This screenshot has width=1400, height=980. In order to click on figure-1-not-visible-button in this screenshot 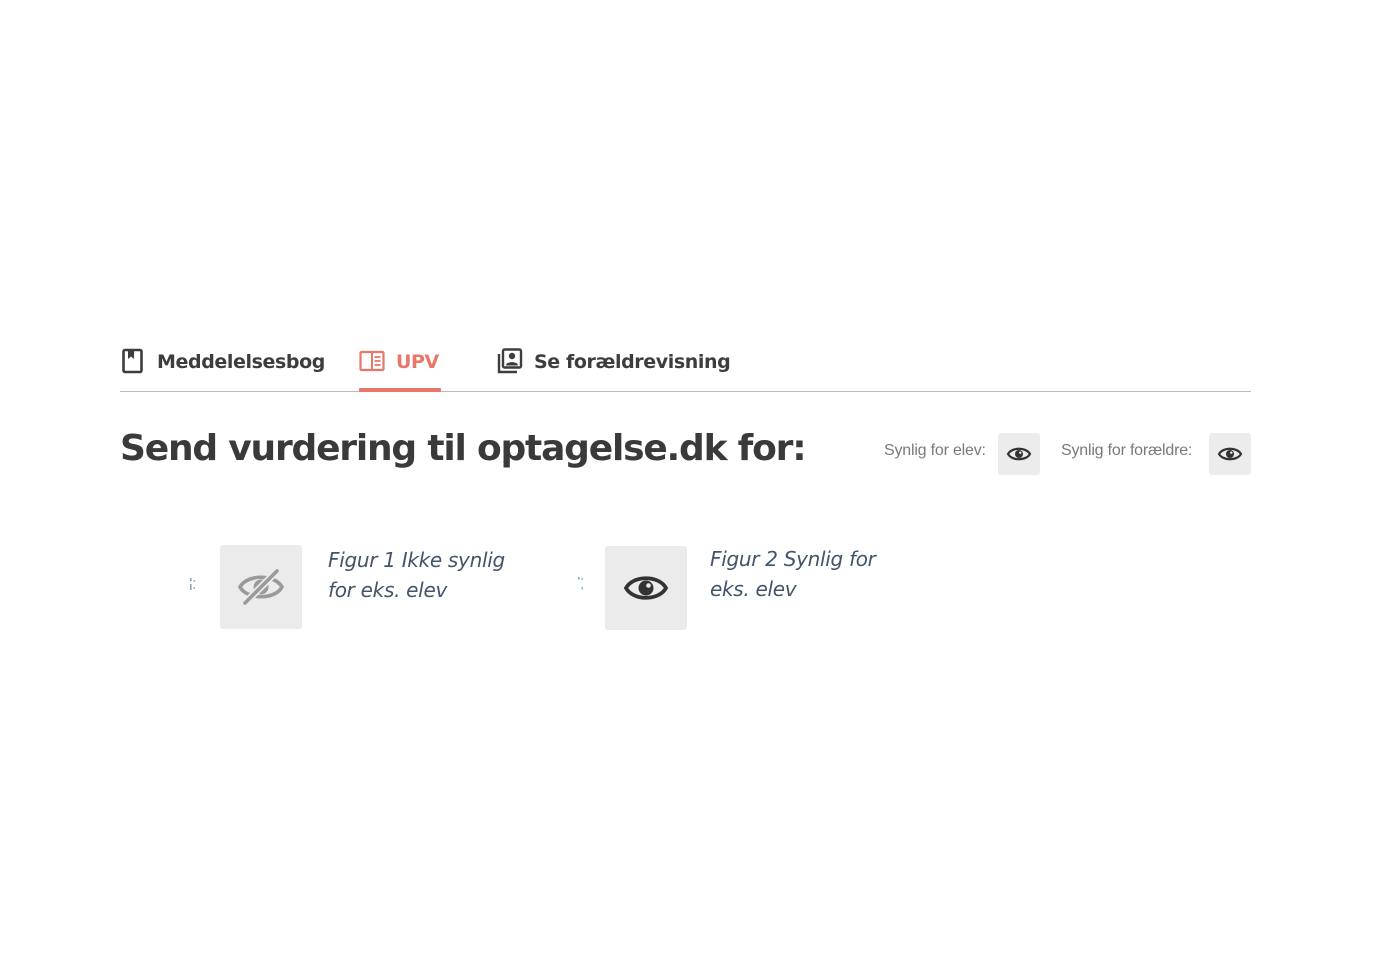, I will do `click(261, 587)`.